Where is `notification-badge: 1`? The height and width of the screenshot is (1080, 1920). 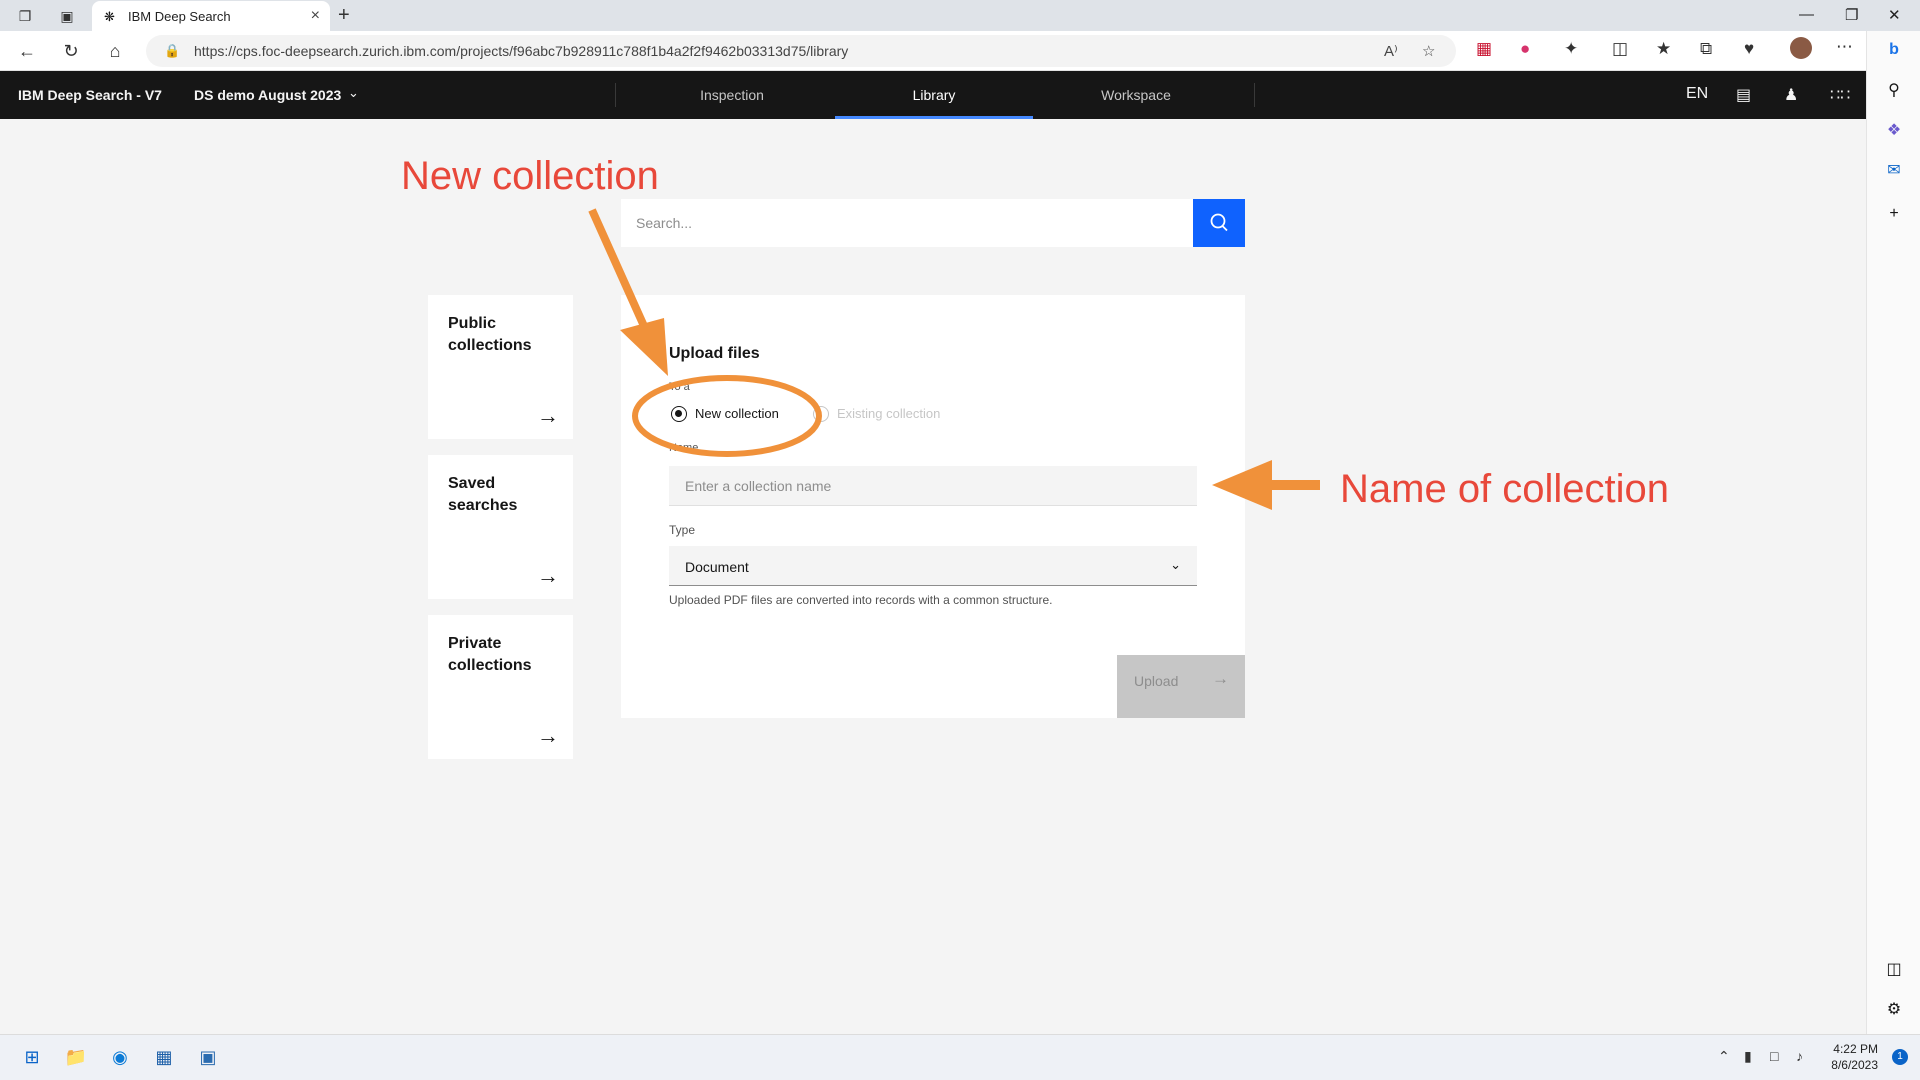 notification-badge: 1 is located at coordinates (1900, 1057).